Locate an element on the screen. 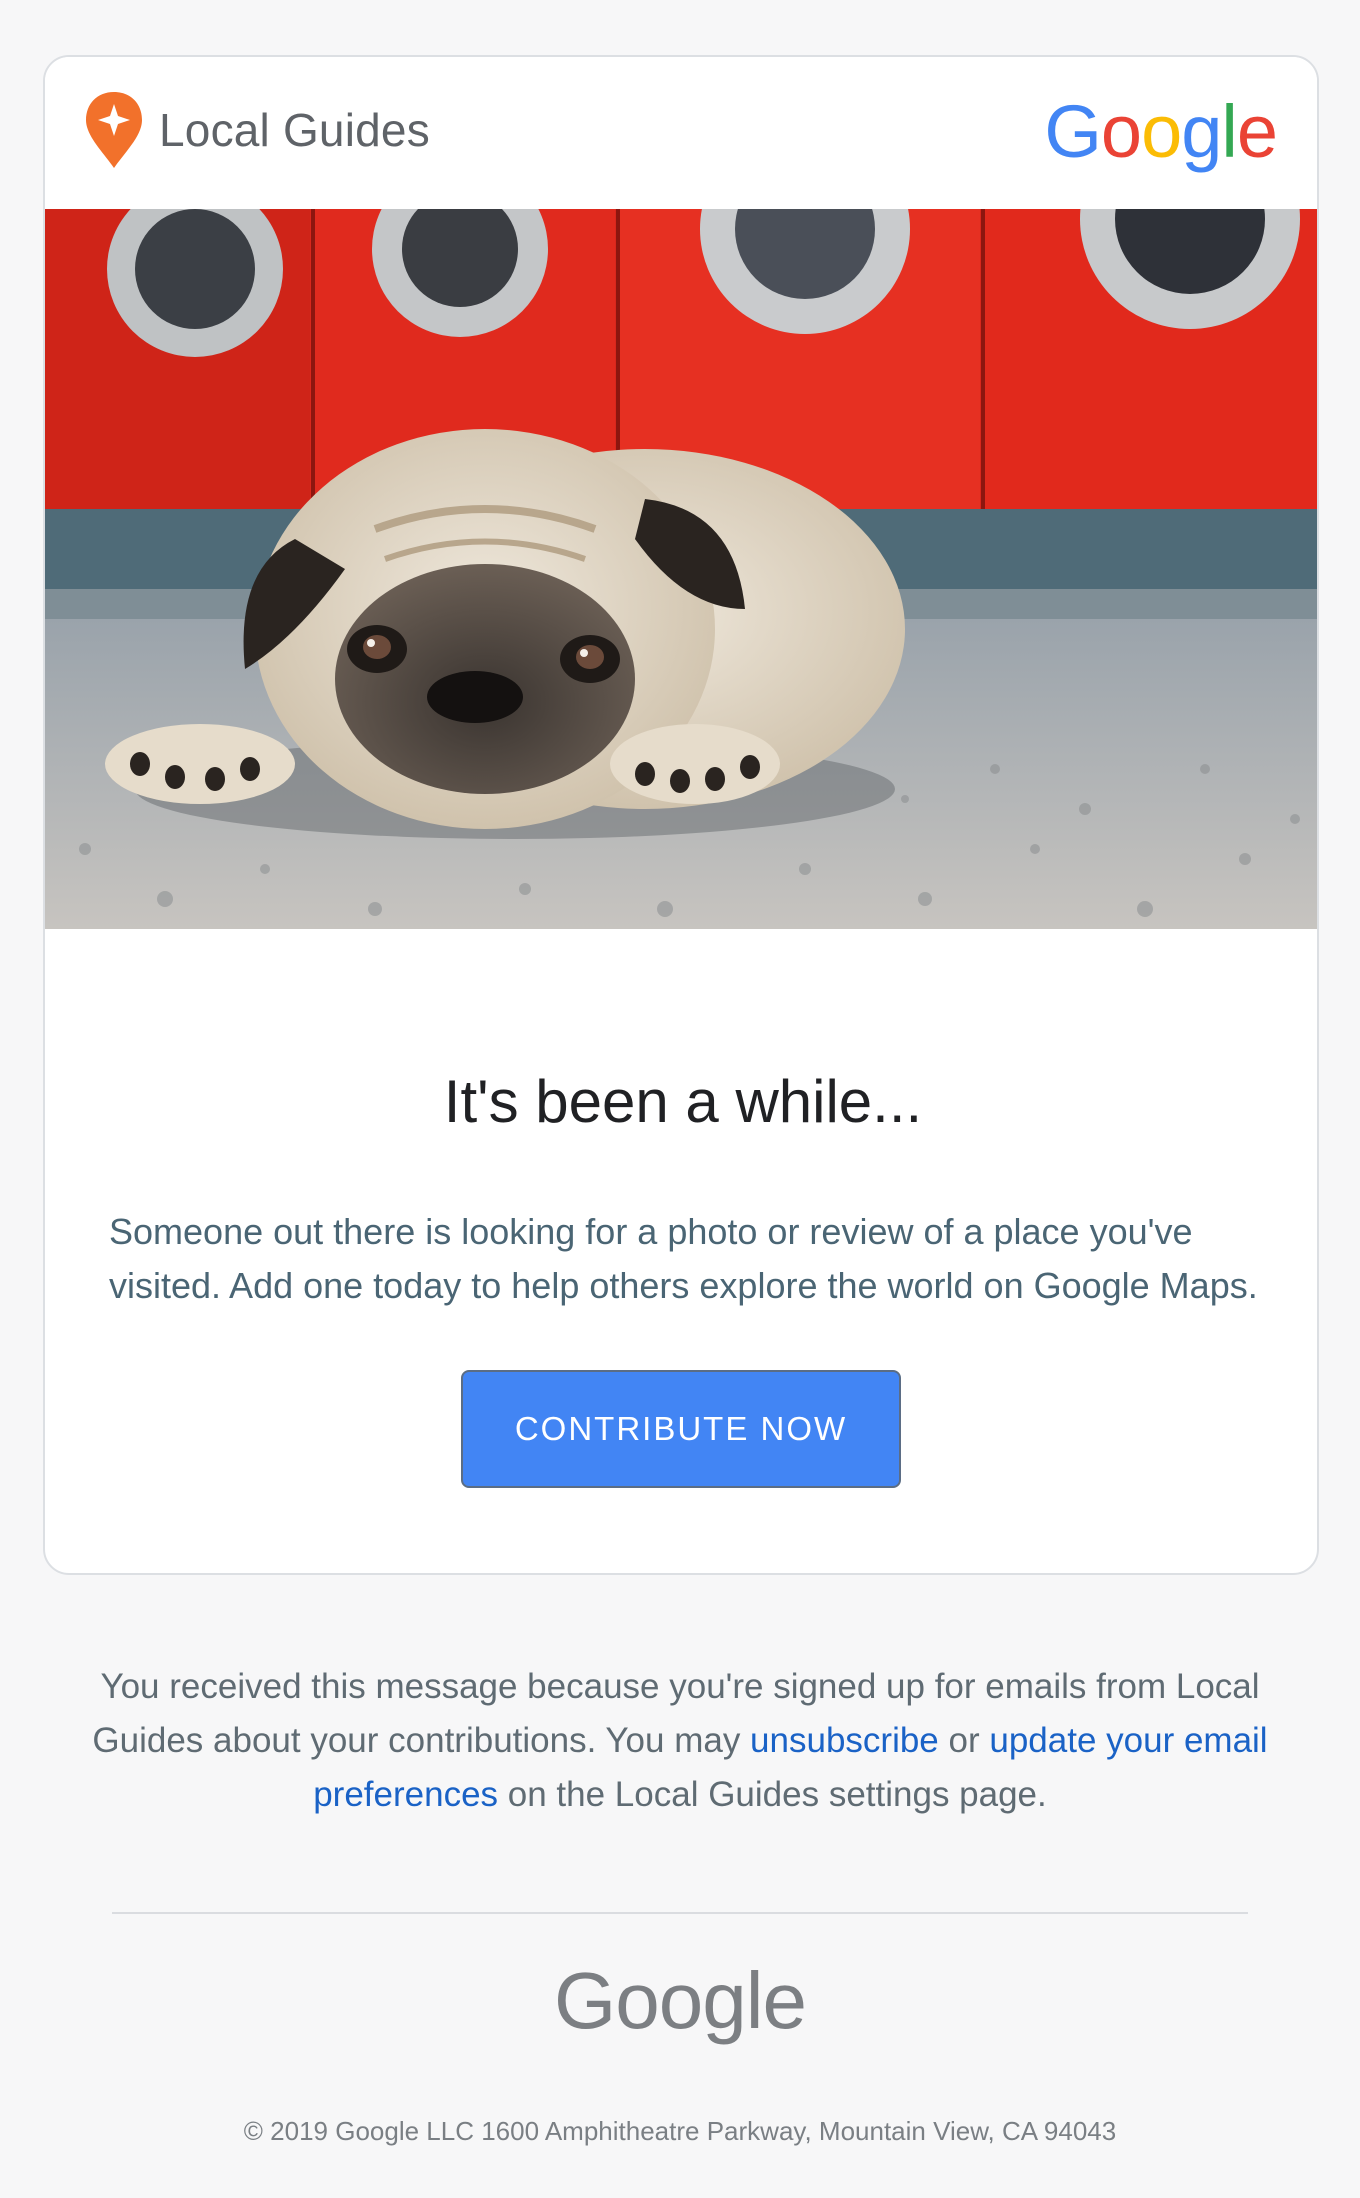 Image resolution: width=1360 pixels, height=2198 pixels. google-footer-logo: Google is located at coordinates (680, 2000).